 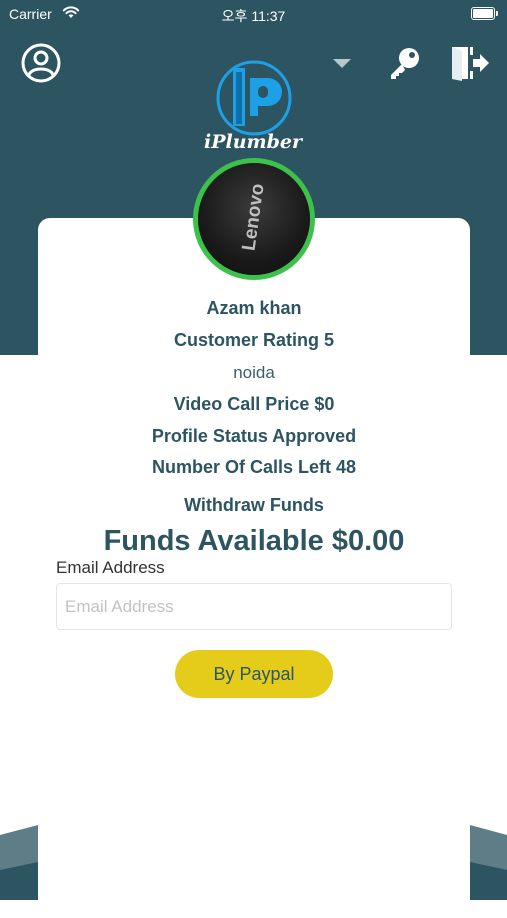 What do you see at coordinates (484, 13) in the screenshot?
I see `battery-icon` at bounding box center [484, 13].